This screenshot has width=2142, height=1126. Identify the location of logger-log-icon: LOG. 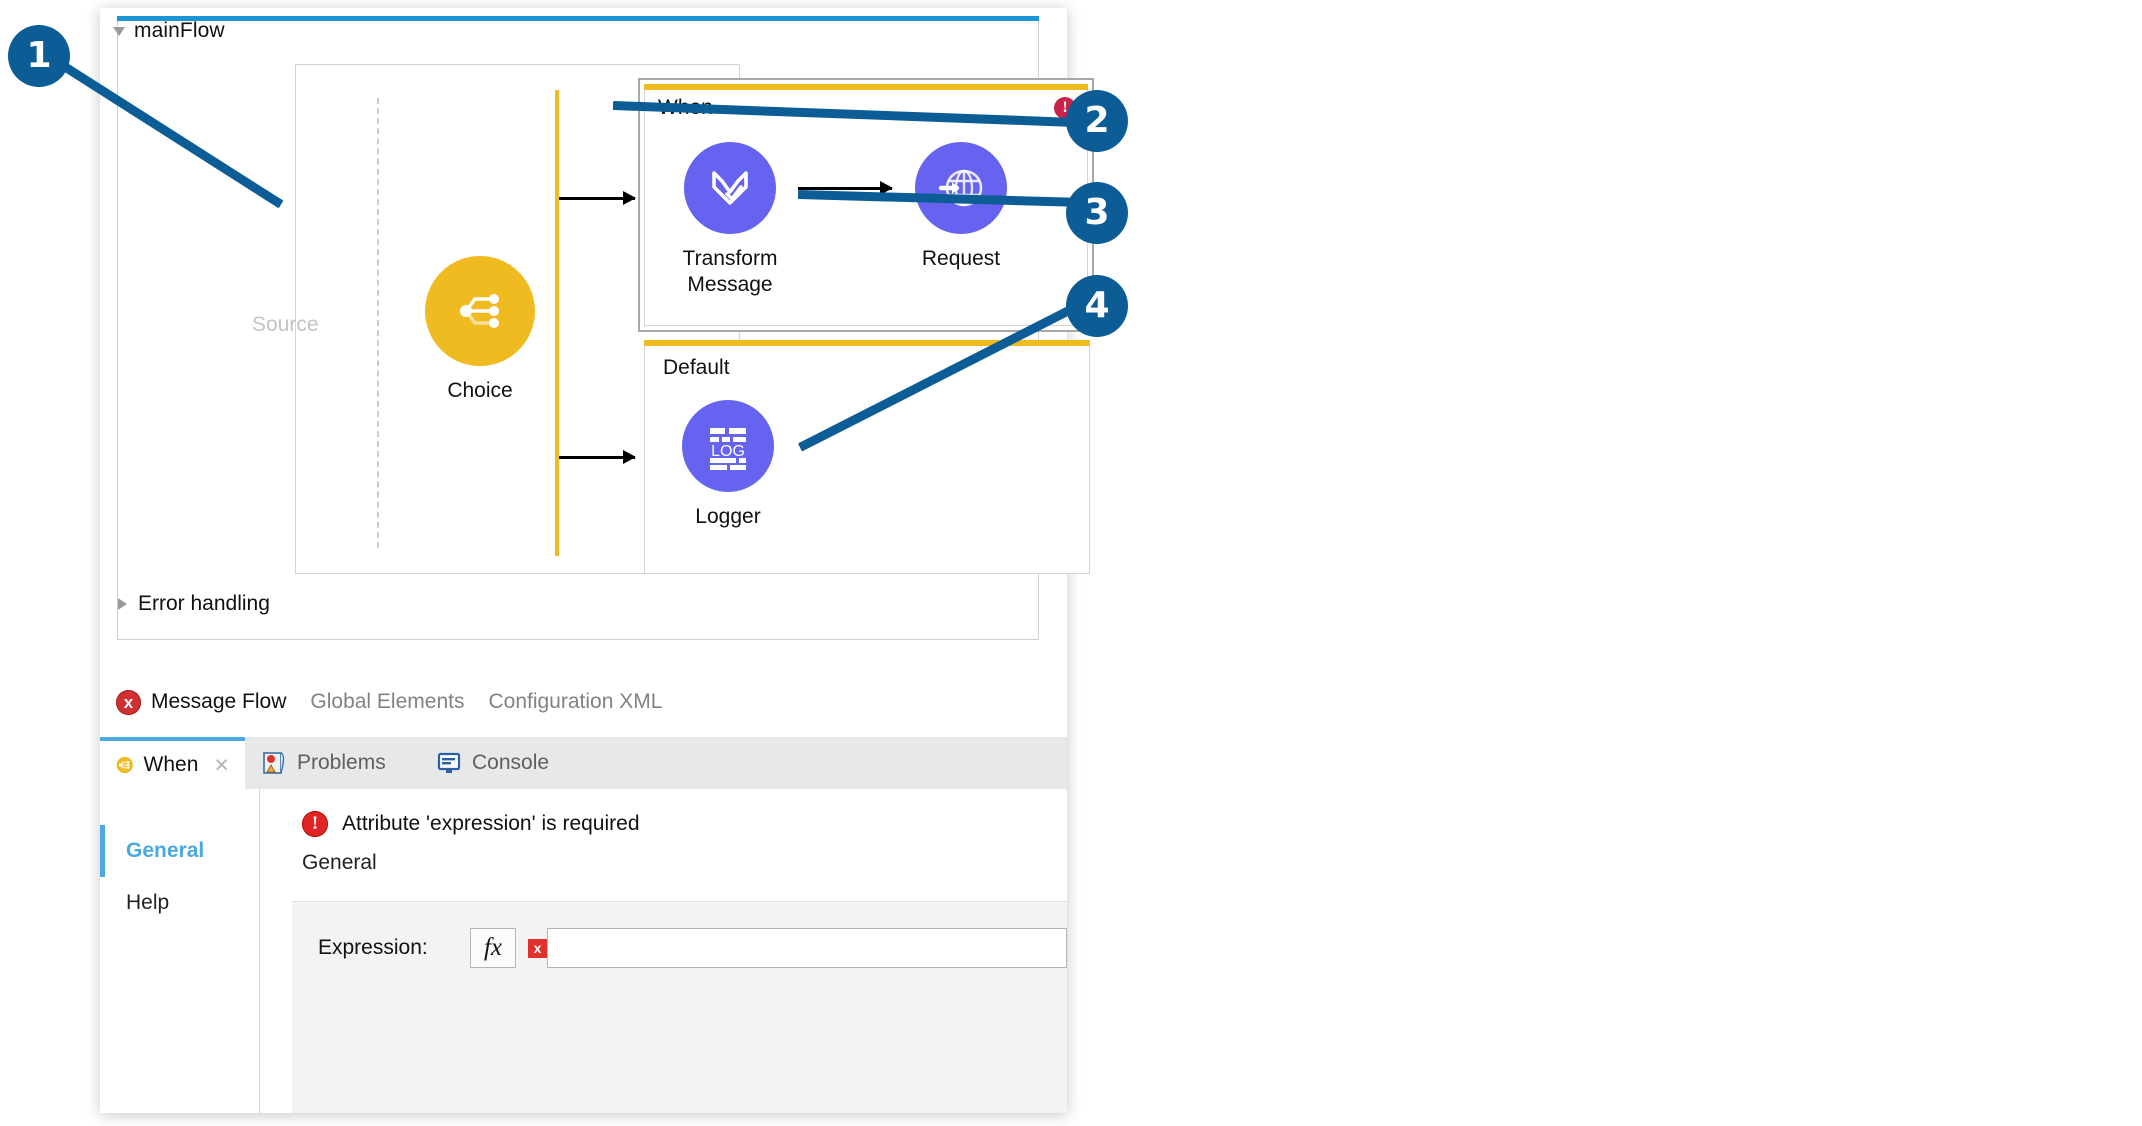
(728, 449).